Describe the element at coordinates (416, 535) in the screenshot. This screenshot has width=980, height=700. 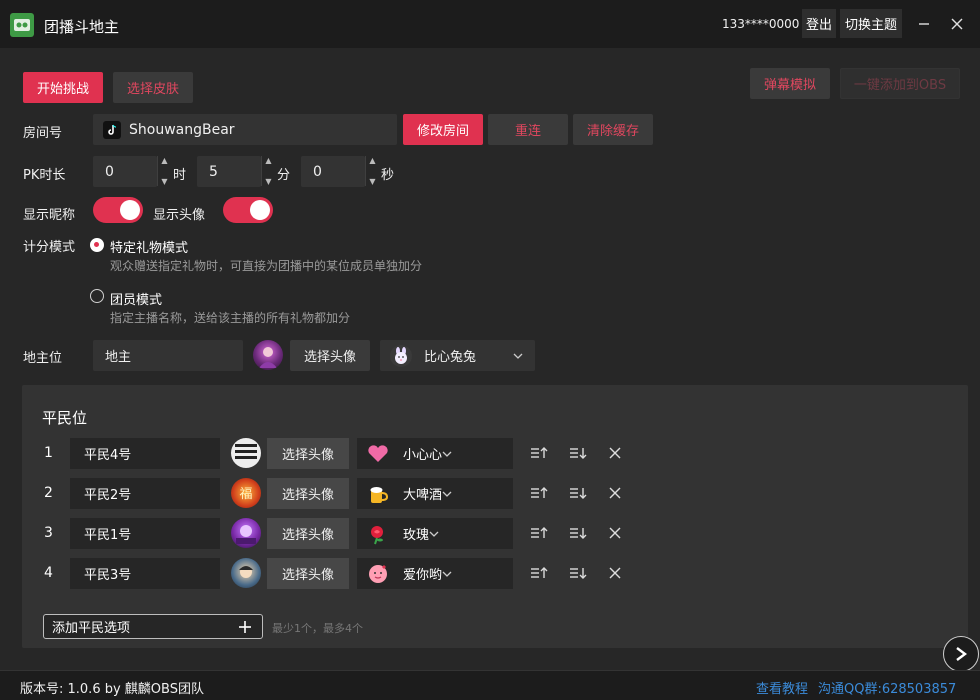
I see `civilian-gift-value: 玫瑰` at that location.